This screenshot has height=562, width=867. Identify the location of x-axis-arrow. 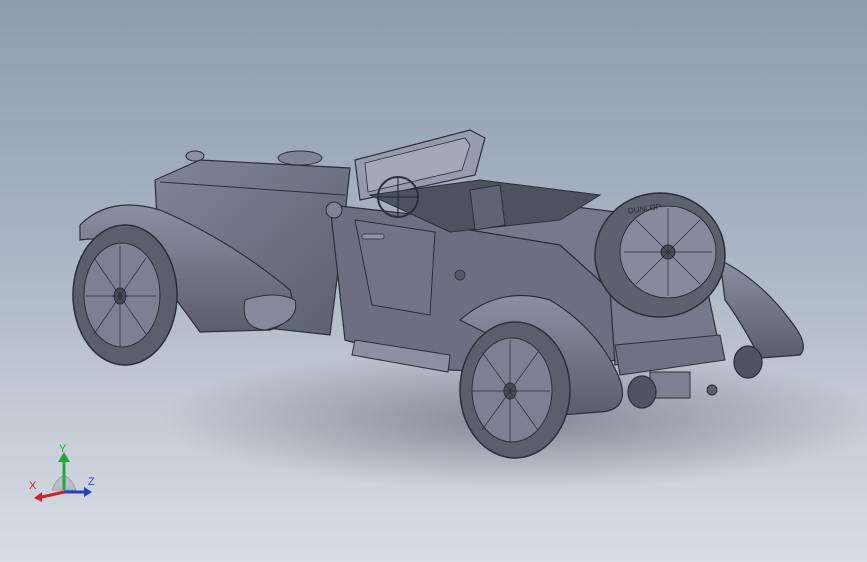
(38, 497).